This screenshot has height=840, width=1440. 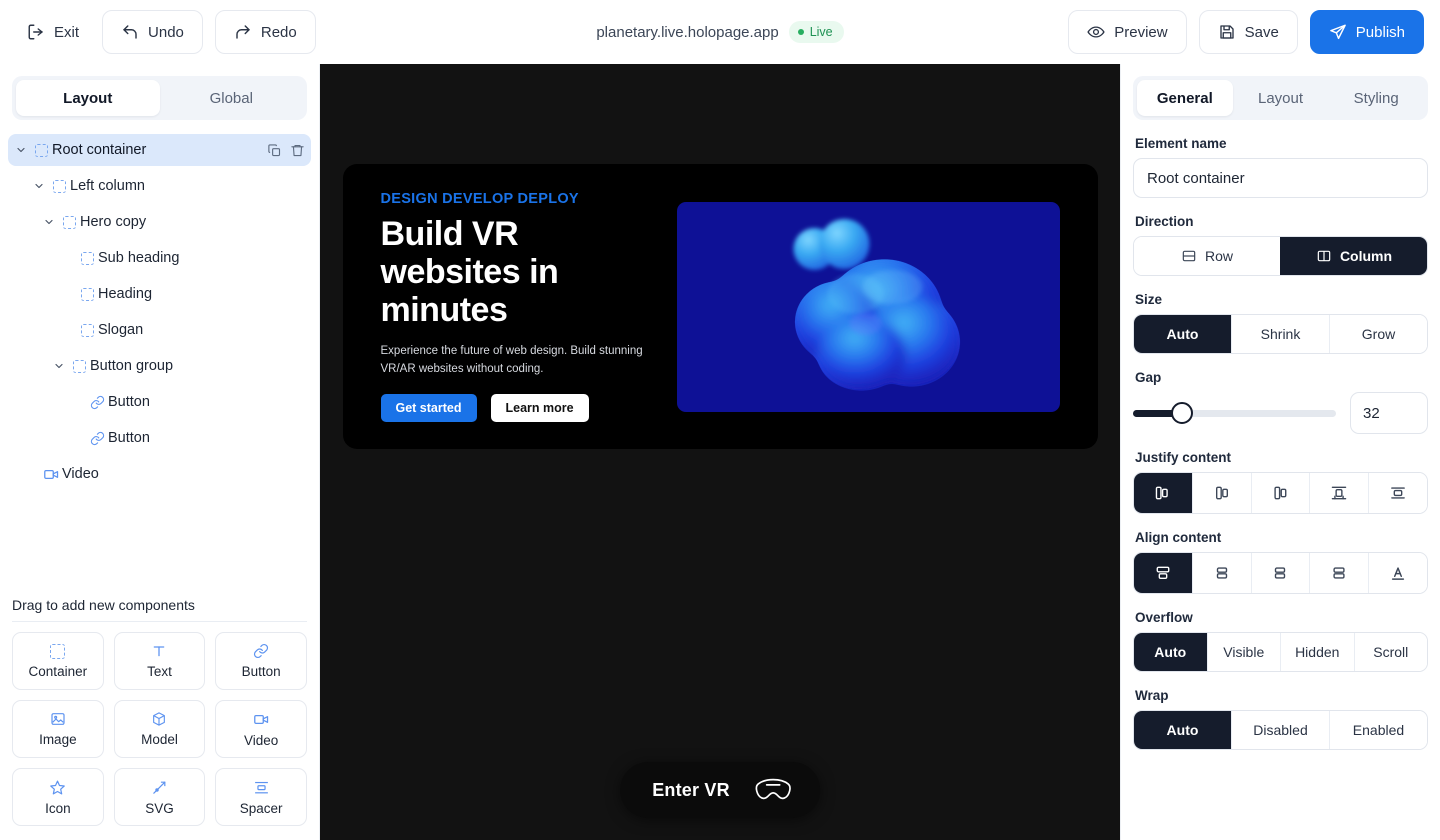 I want to click on add-tile-label: Text, so click(x=159, y=671).